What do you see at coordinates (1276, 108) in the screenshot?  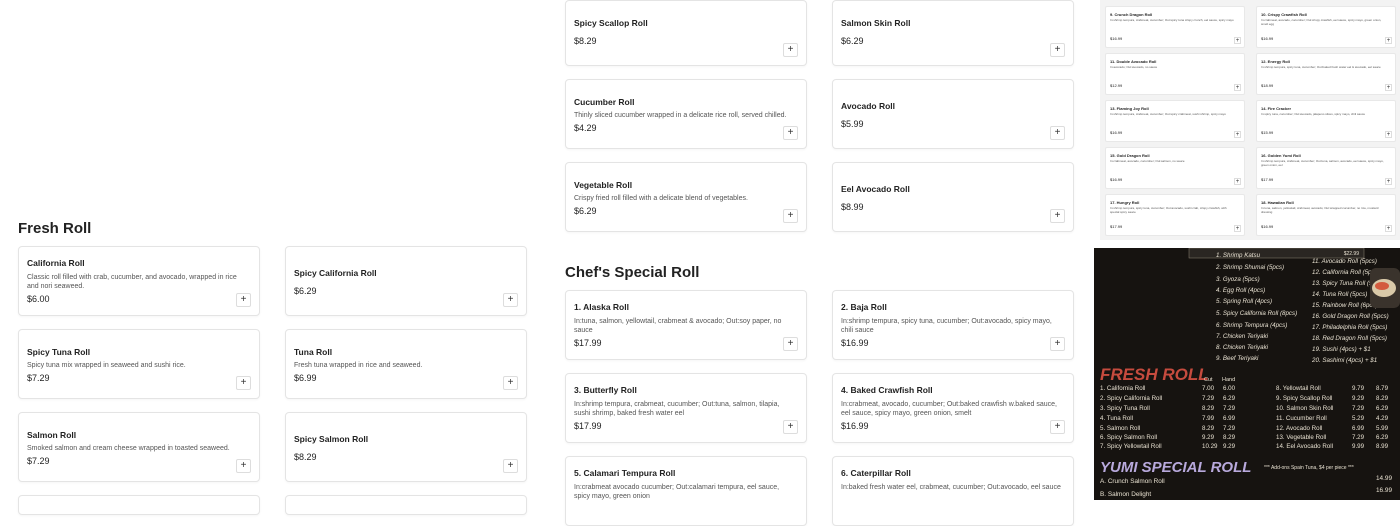 I see `sheet-item-name: 14. Fire Cracker` at bounding box center [1276, 108].